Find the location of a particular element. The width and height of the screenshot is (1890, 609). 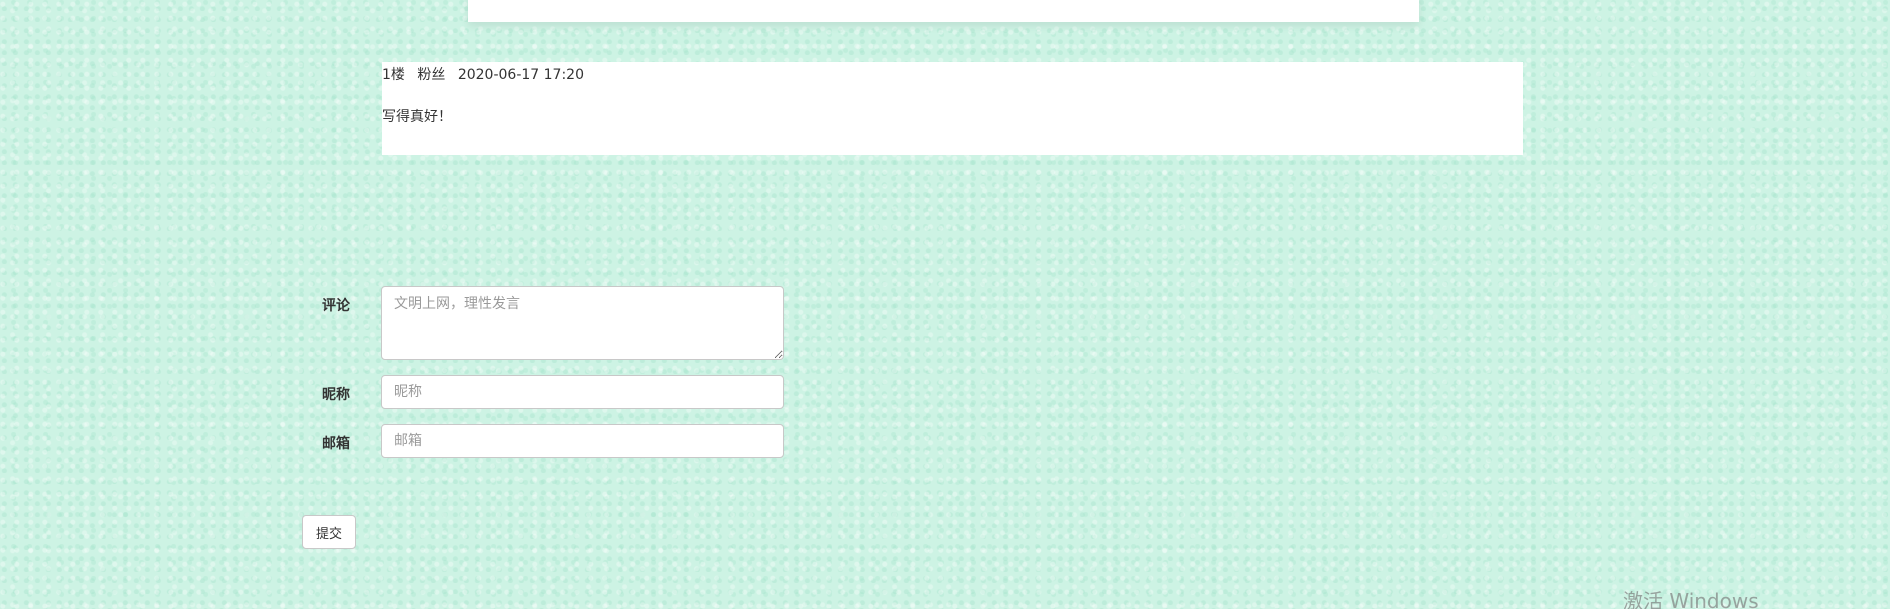

submit-button: 提交 is located at coordinates (329, 532).